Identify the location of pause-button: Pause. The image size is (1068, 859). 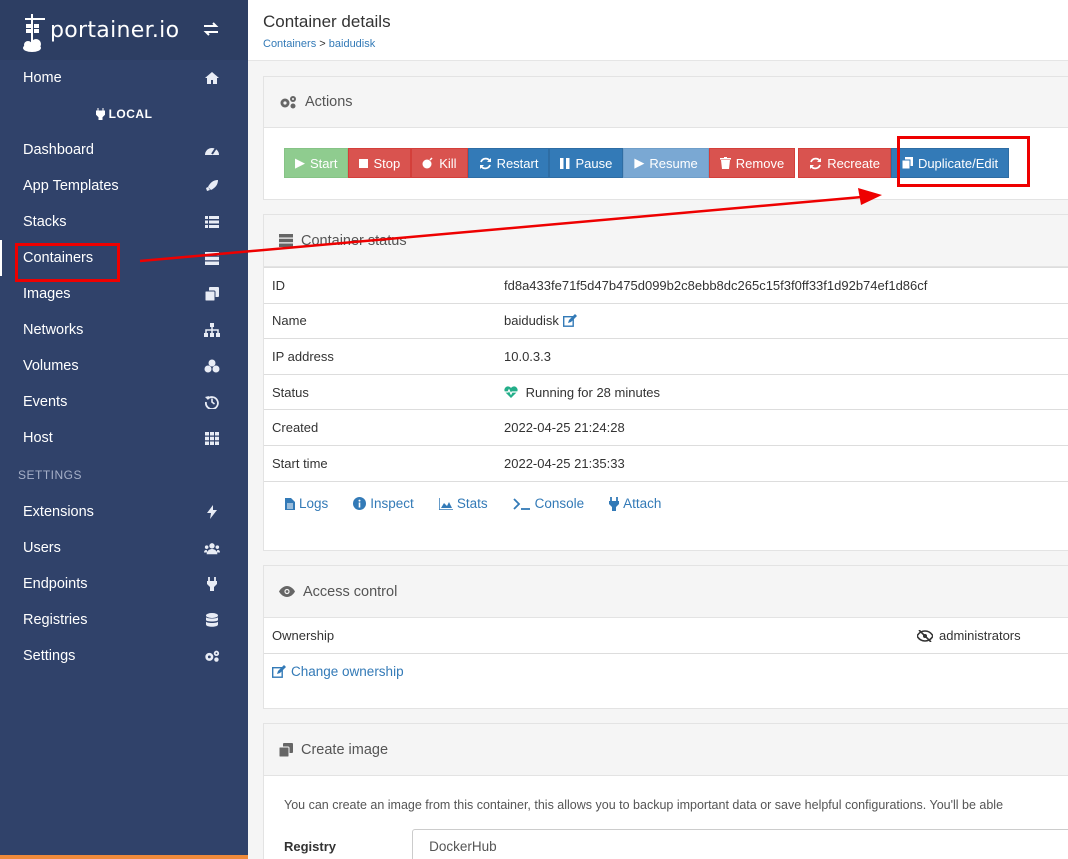
(586, 163).